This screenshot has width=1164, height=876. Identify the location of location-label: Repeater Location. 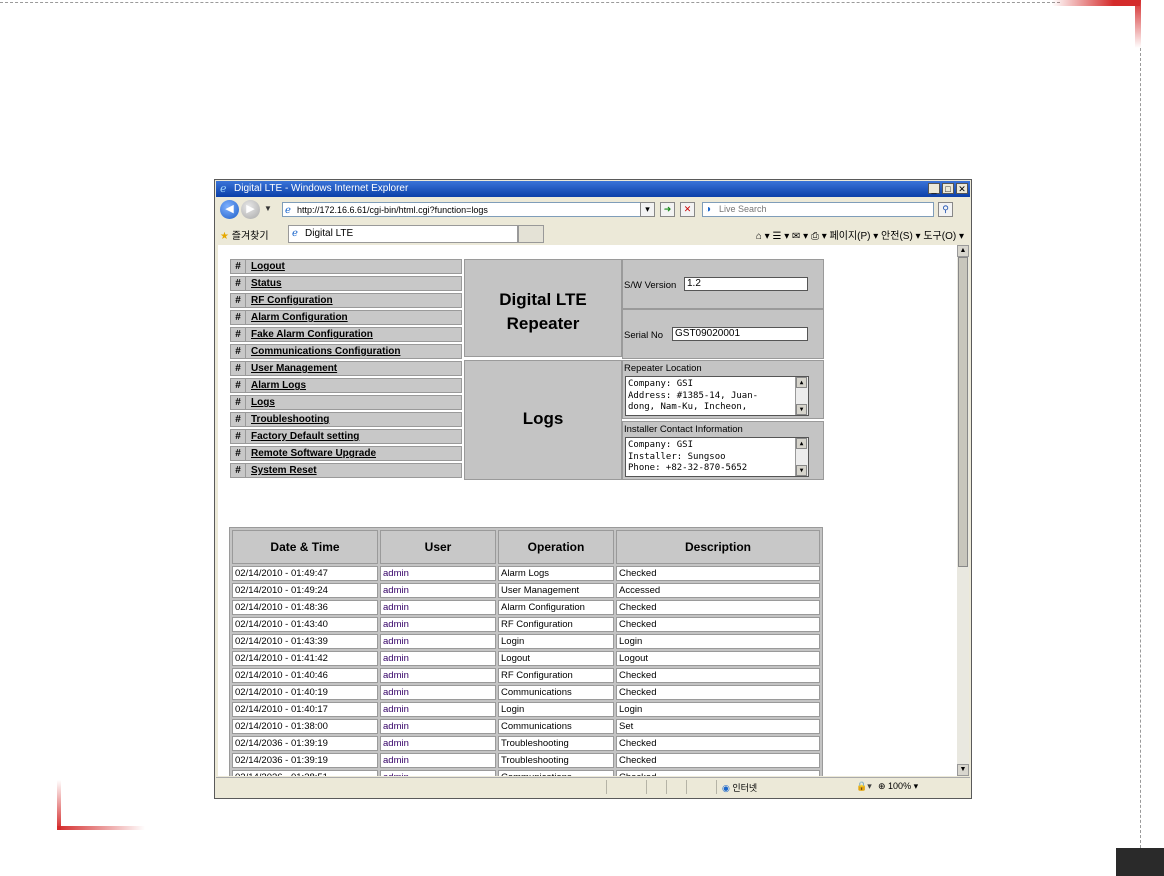
(663, 368).